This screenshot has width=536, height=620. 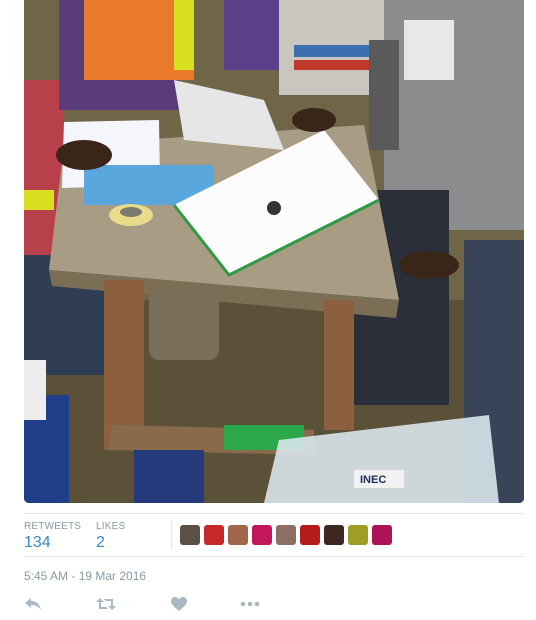 I want to click on tweet-actions, so click(x=154, y=606).